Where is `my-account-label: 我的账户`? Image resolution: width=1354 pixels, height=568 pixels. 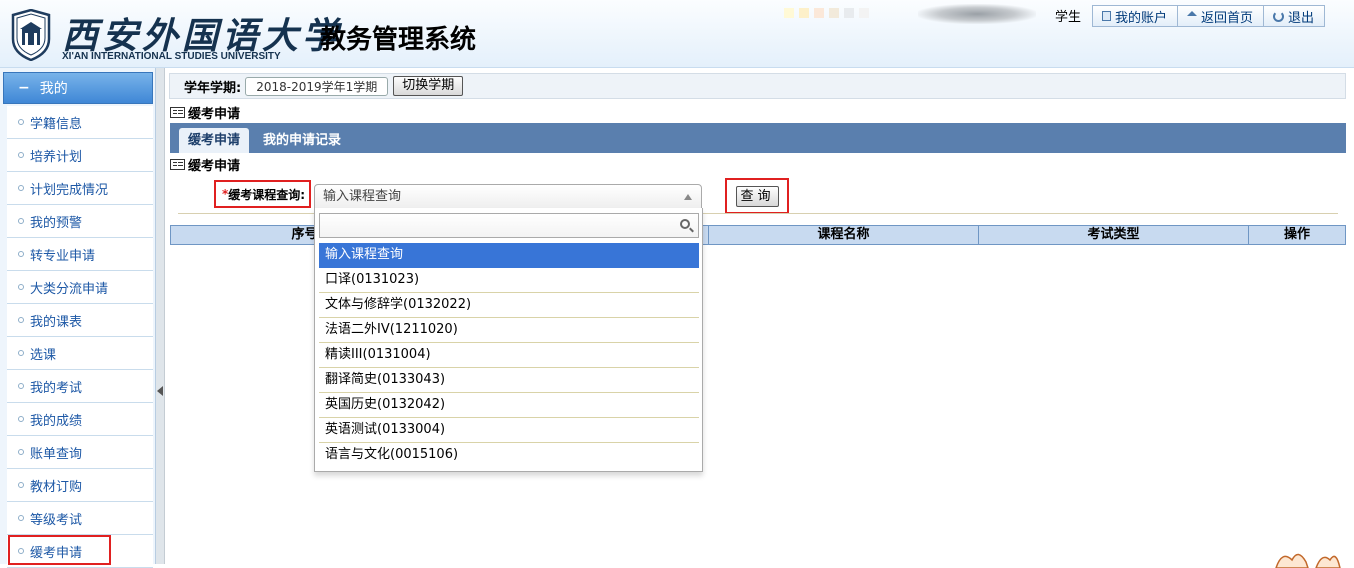 my-account-label: 我的账户 is located at coordinates (1141, 18).